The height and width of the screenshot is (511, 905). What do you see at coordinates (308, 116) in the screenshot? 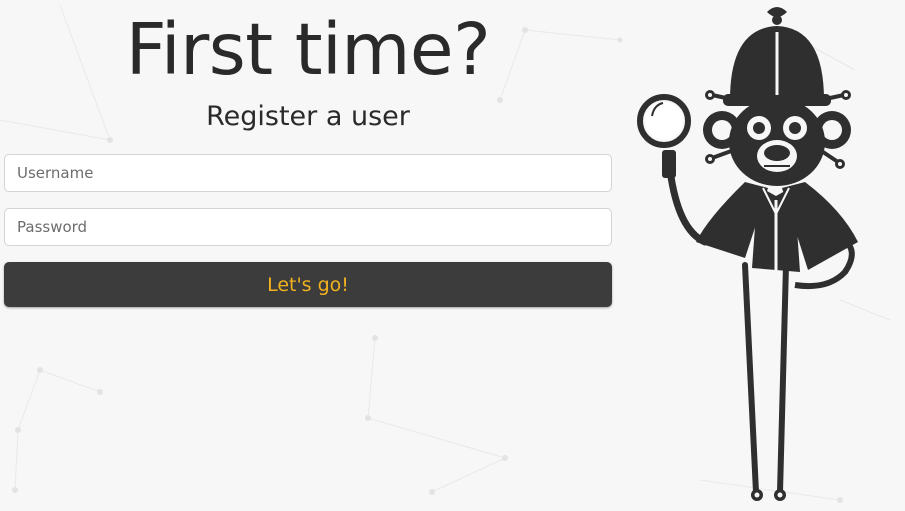
I see `page-subtitle: Register a user` at bounding box center [308, 116].